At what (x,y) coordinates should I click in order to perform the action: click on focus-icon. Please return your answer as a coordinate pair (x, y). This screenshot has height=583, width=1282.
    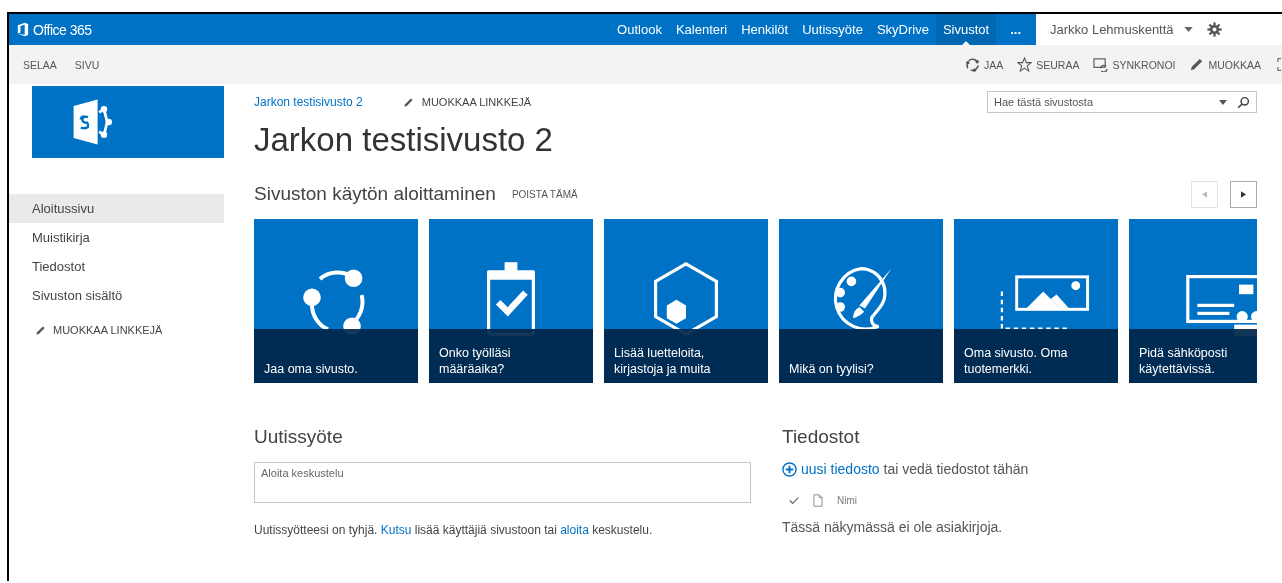
    Looking at the image, I should click on (1279, 64).